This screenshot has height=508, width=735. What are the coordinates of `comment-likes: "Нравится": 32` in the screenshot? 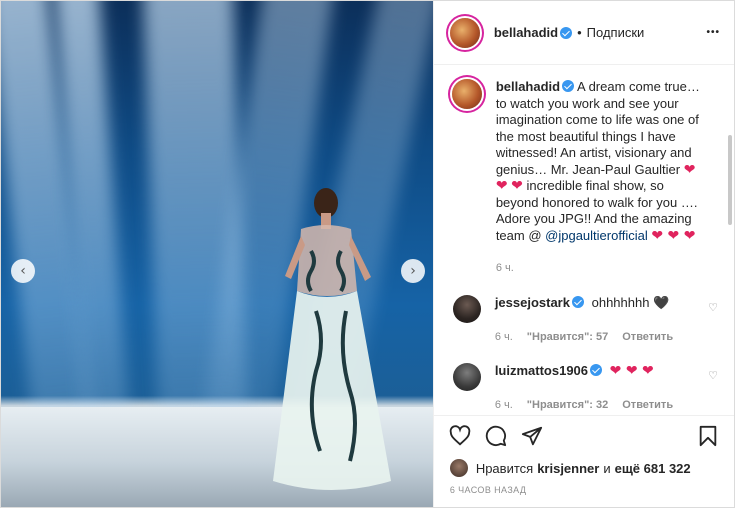 It's located at (567, 405).